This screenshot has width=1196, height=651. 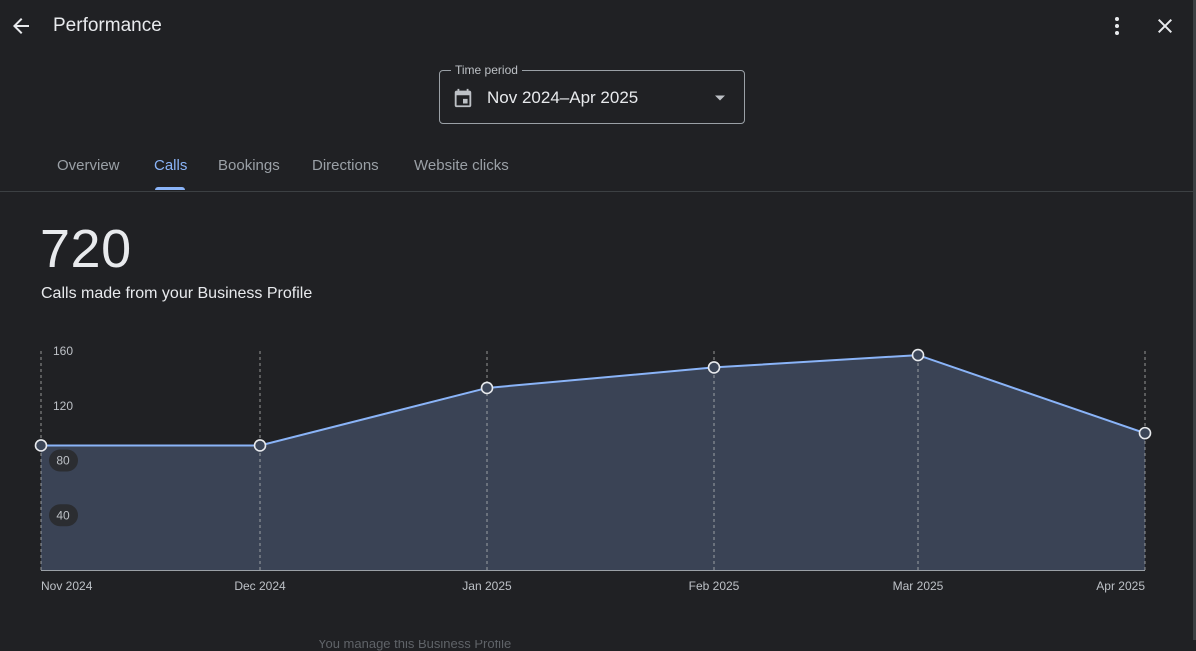 I want to click on more-vert-icon, so click(x=1117, y=26).